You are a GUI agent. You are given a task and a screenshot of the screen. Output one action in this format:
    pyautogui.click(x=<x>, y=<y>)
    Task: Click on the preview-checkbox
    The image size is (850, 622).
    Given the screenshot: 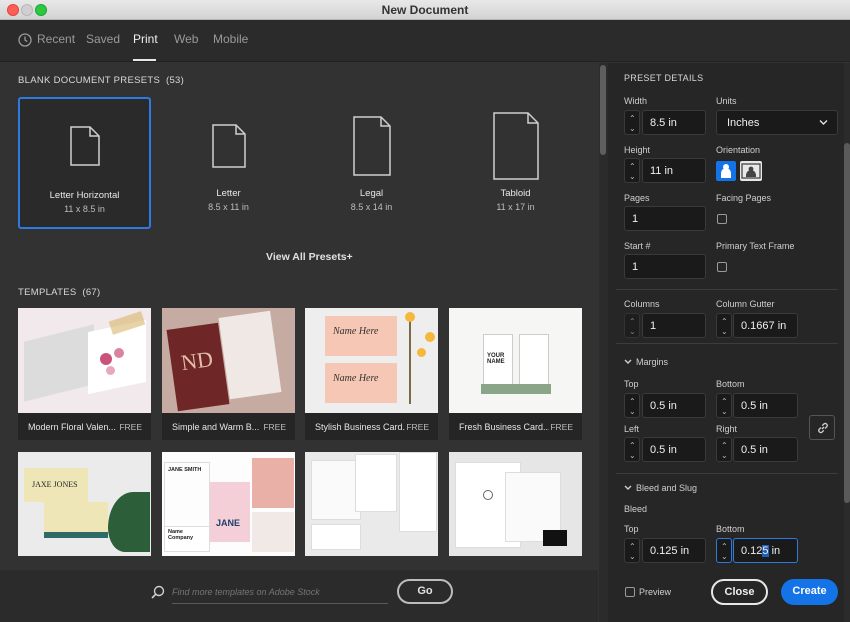 What is the action you would take?
    pyautogui.click(x=630, y=592)
    